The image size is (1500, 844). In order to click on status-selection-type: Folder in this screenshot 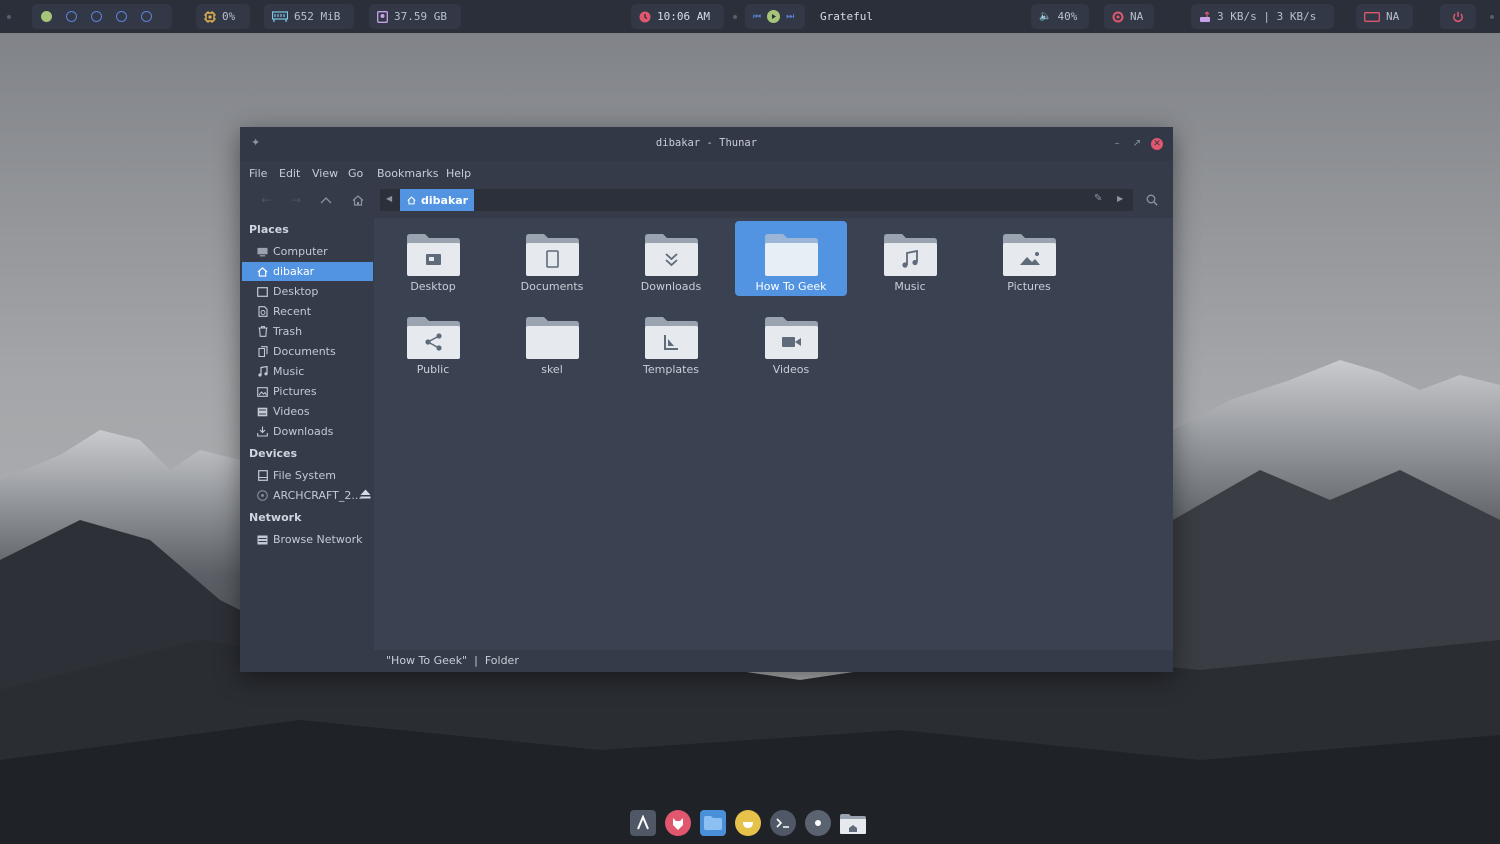, I will do `click(501, 660)`.